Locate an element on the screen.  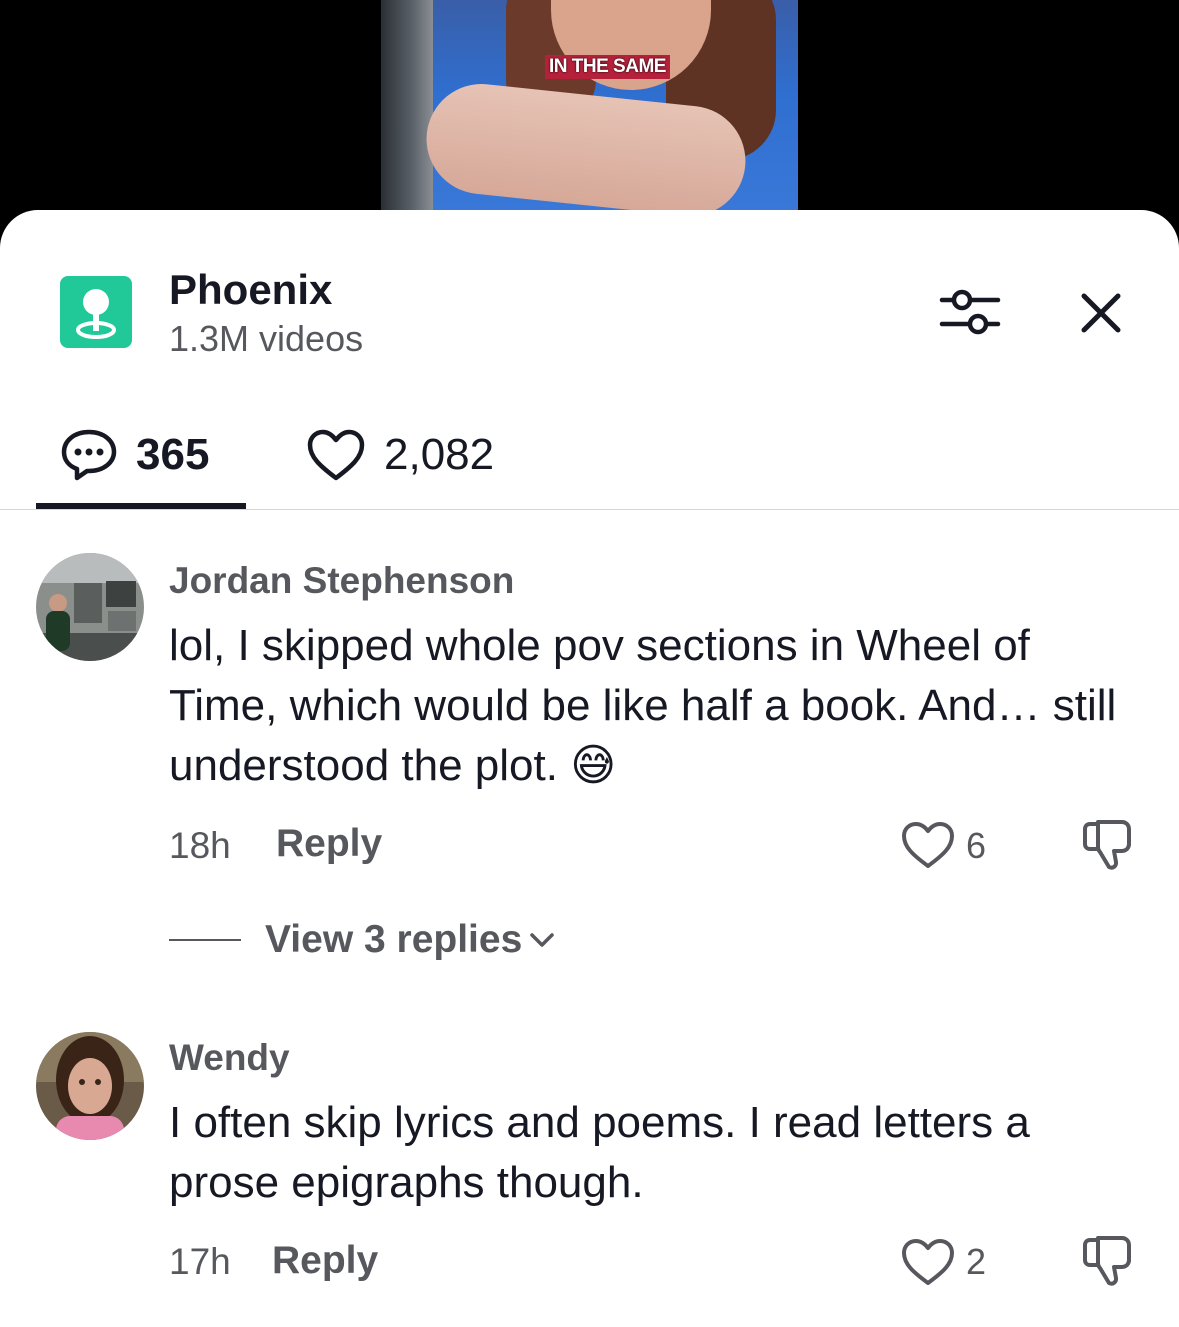
sheet-header: Phoenix 1.3M videos is located at coordinates (589, 300).